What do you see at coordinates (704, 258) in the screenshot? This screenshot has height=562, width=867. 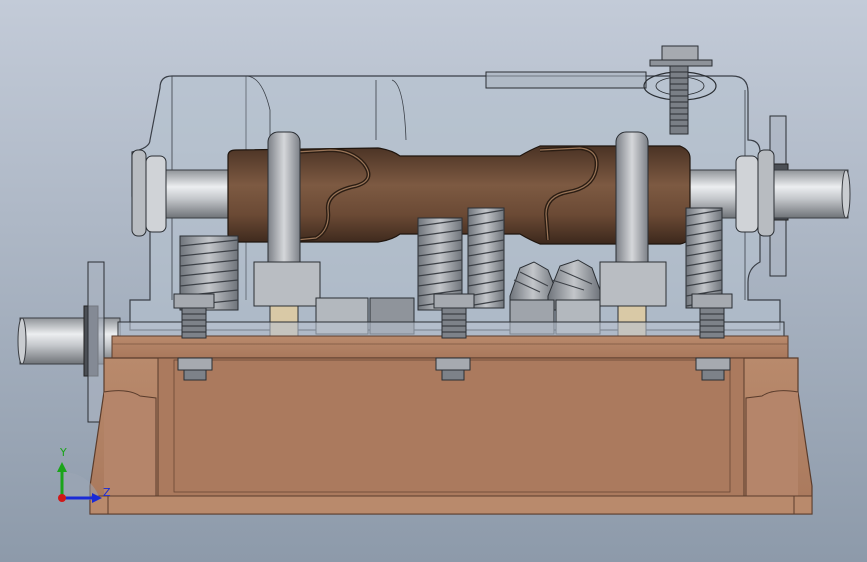 I see `gear-right` at bounding box center [704, 258].